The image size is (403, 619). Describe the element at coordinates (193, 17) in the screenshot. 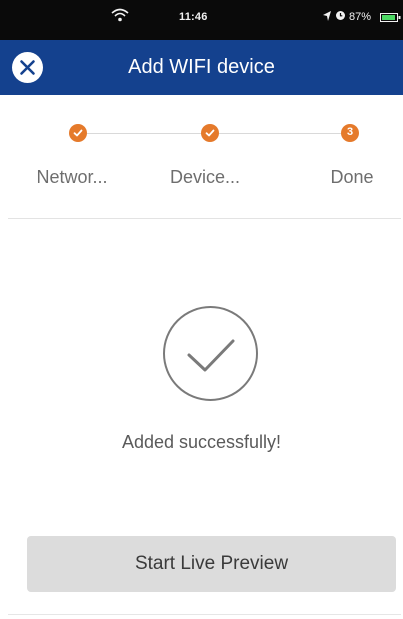

I see `status-time: 11:46` at that location.